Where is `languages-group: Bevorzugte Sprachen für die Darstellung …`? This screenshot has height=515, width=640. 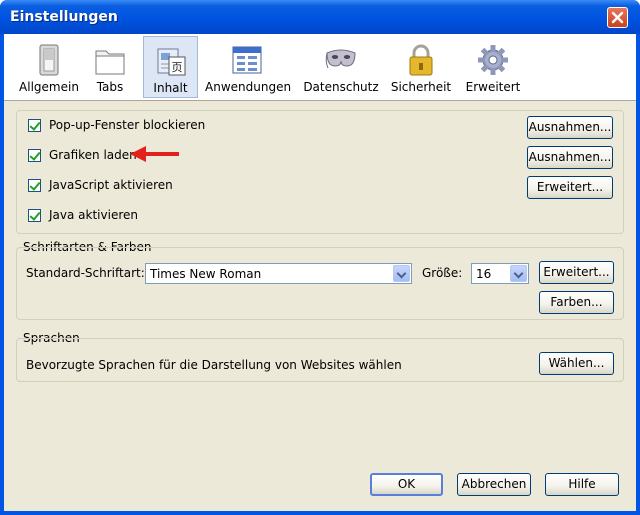
languages-group: Bevorzugte Sprachen für die Darstellung … is located at coordinates (320, 360).